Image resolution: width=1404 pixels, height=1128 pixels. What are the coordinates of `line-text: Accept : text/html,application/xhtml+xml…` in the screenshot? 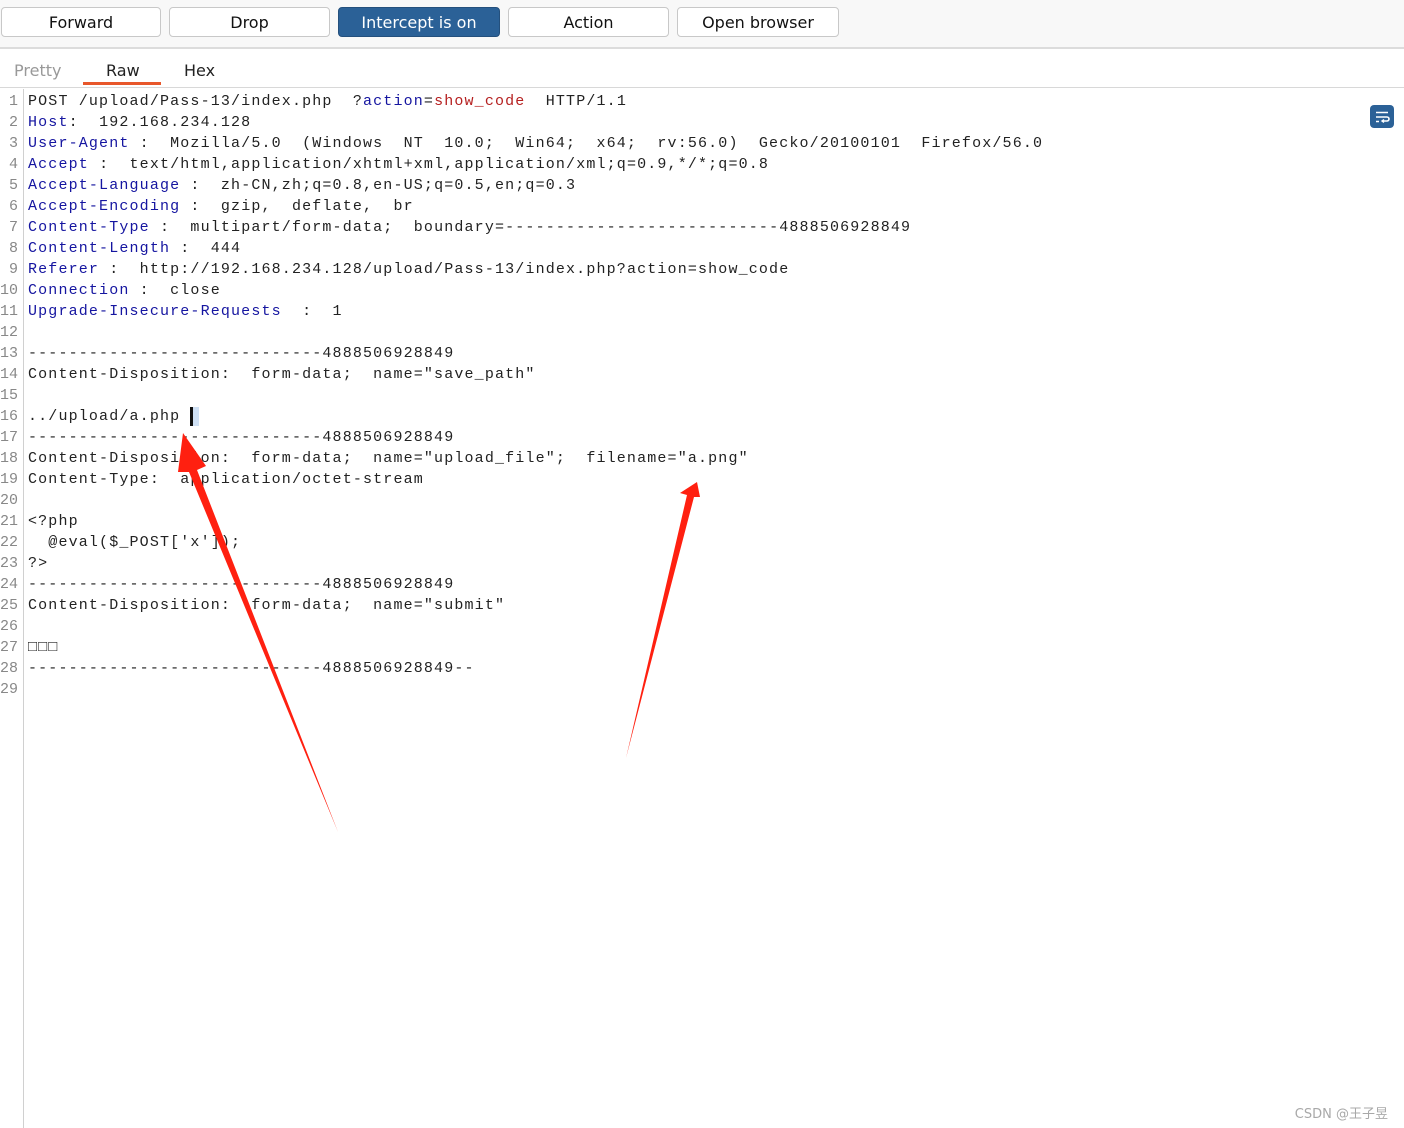 It's located at (398, 164).